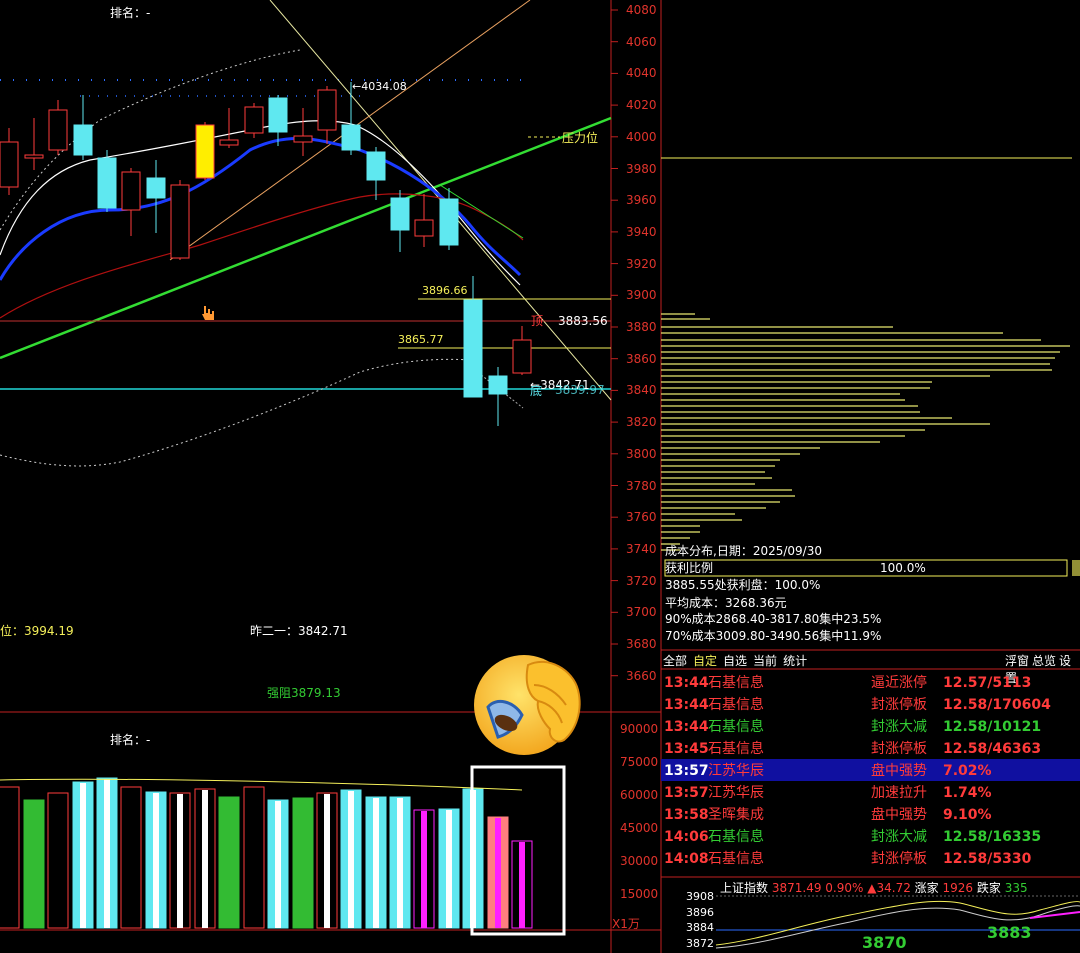 This screenshot has height=953, width=1080. Describe the element at coordinates (641, 612) in the screenshot. I see `price-axis-tick: 3700` at that location.